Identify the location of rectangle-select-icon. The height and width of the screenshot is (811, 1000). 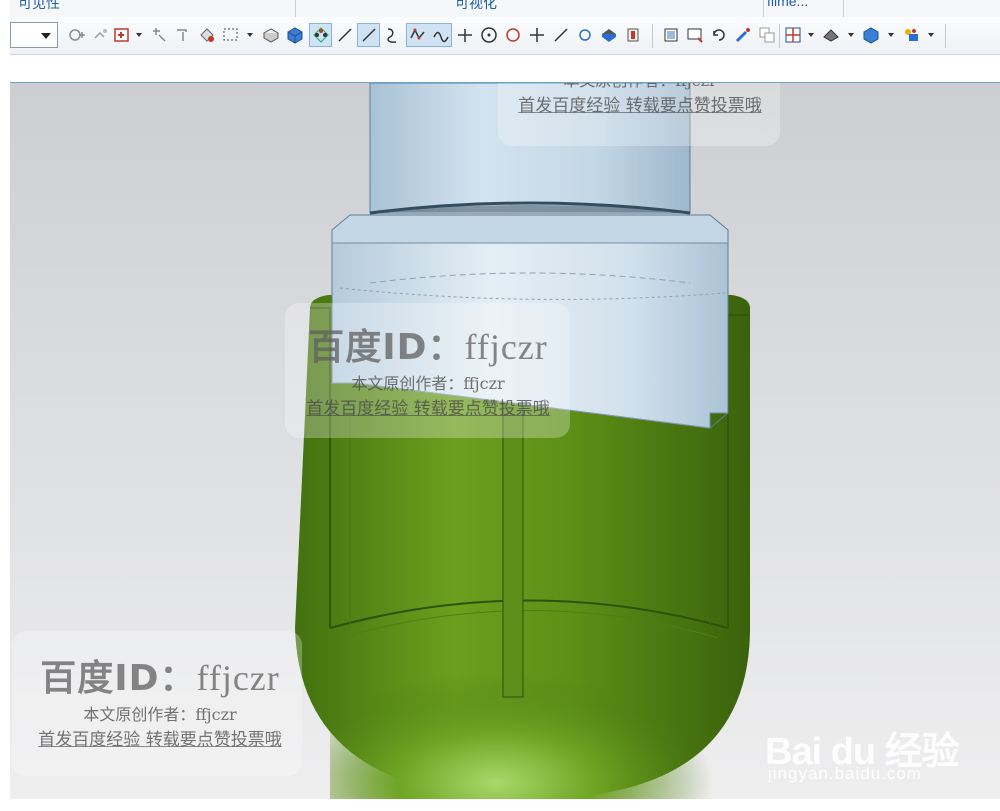
(231, 35).